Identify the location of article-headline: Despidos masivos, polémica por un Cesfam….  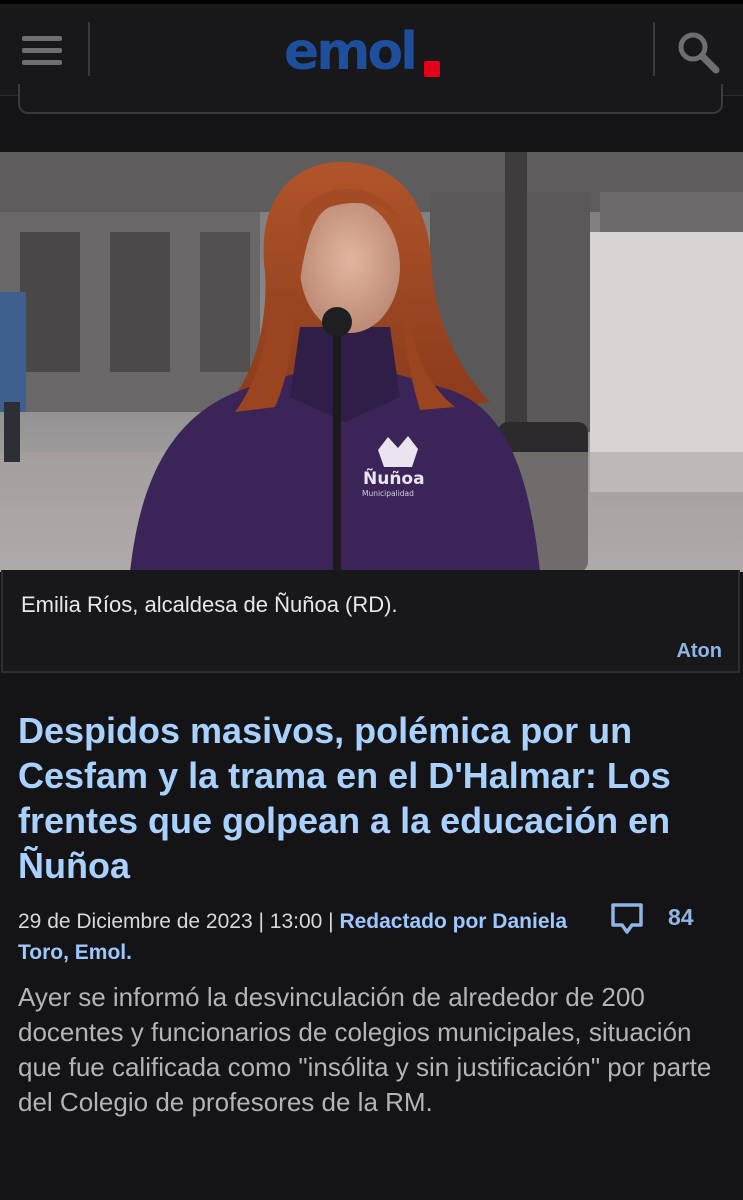
(344, 798).